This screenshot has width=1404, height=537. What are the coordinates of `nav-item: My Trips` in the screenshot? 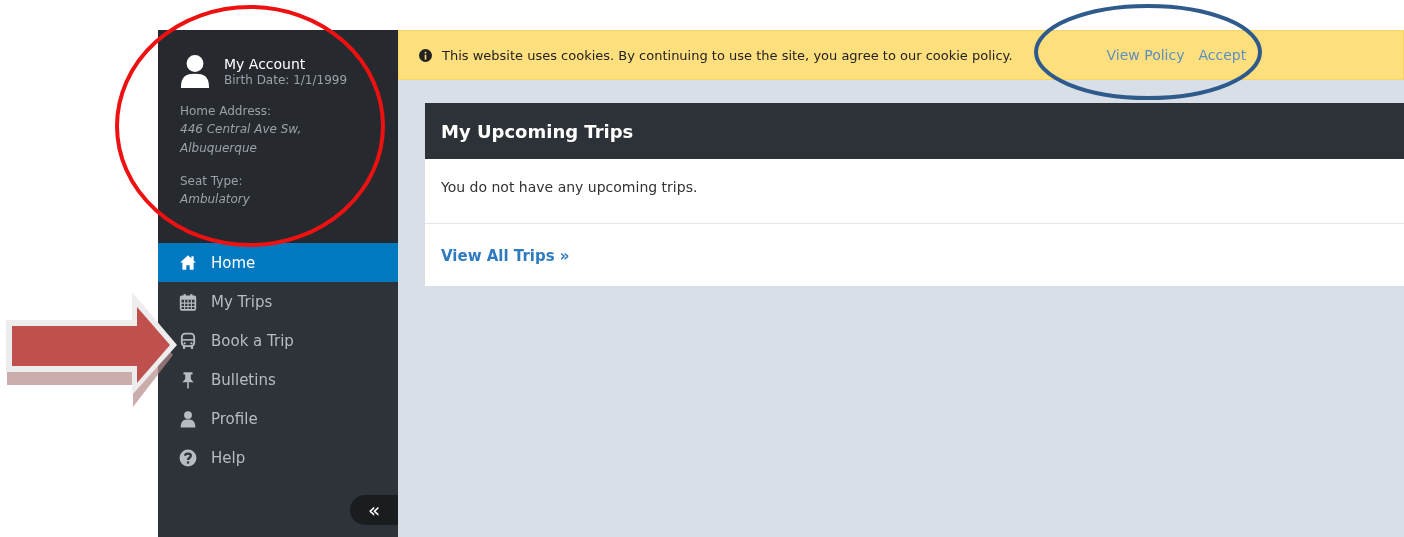 It's located at (288, 301).